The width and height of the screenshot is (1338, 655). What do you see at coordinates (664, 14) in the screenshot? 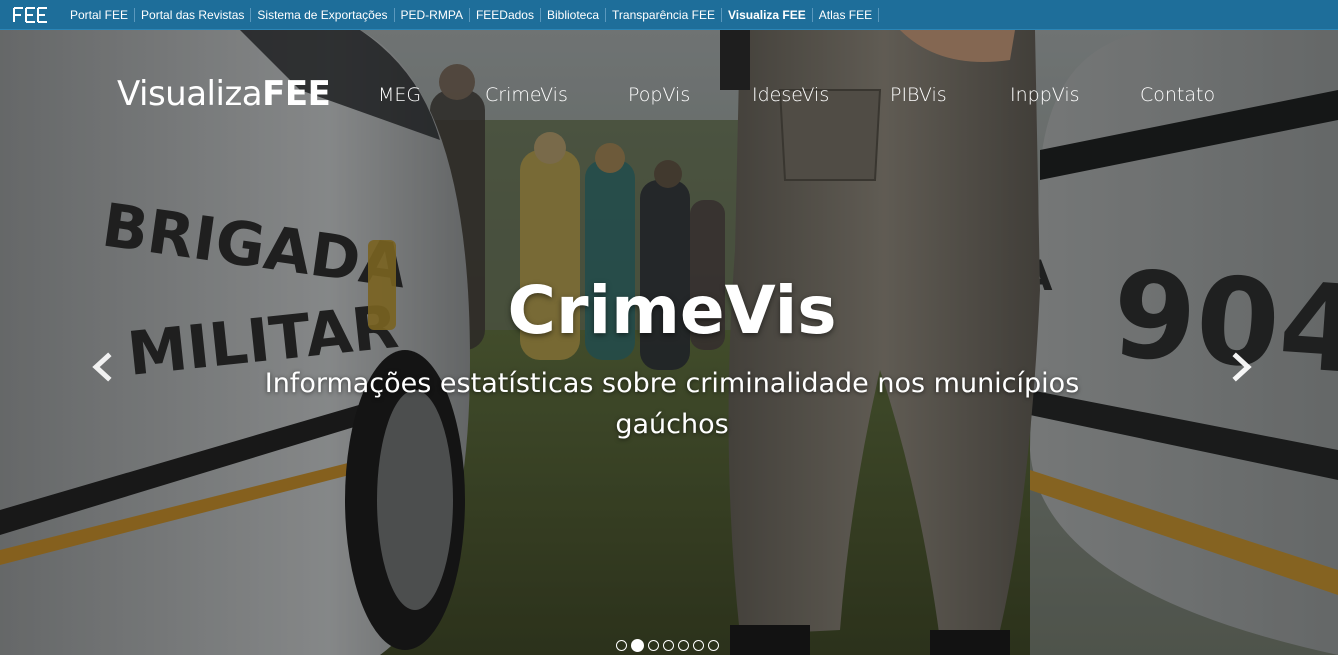
I see `topbar-link-transparencia: Transparência FEE` at bounding box center [664, 14].